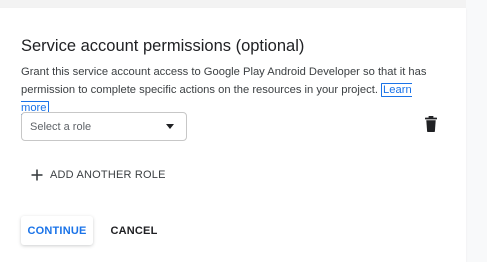 This screenshot has width=487, height=262. What do you see at coordinates (170, 126) in the screenshot?
I see `arrow-drop-down-icon` at bounding box center [170, 126].